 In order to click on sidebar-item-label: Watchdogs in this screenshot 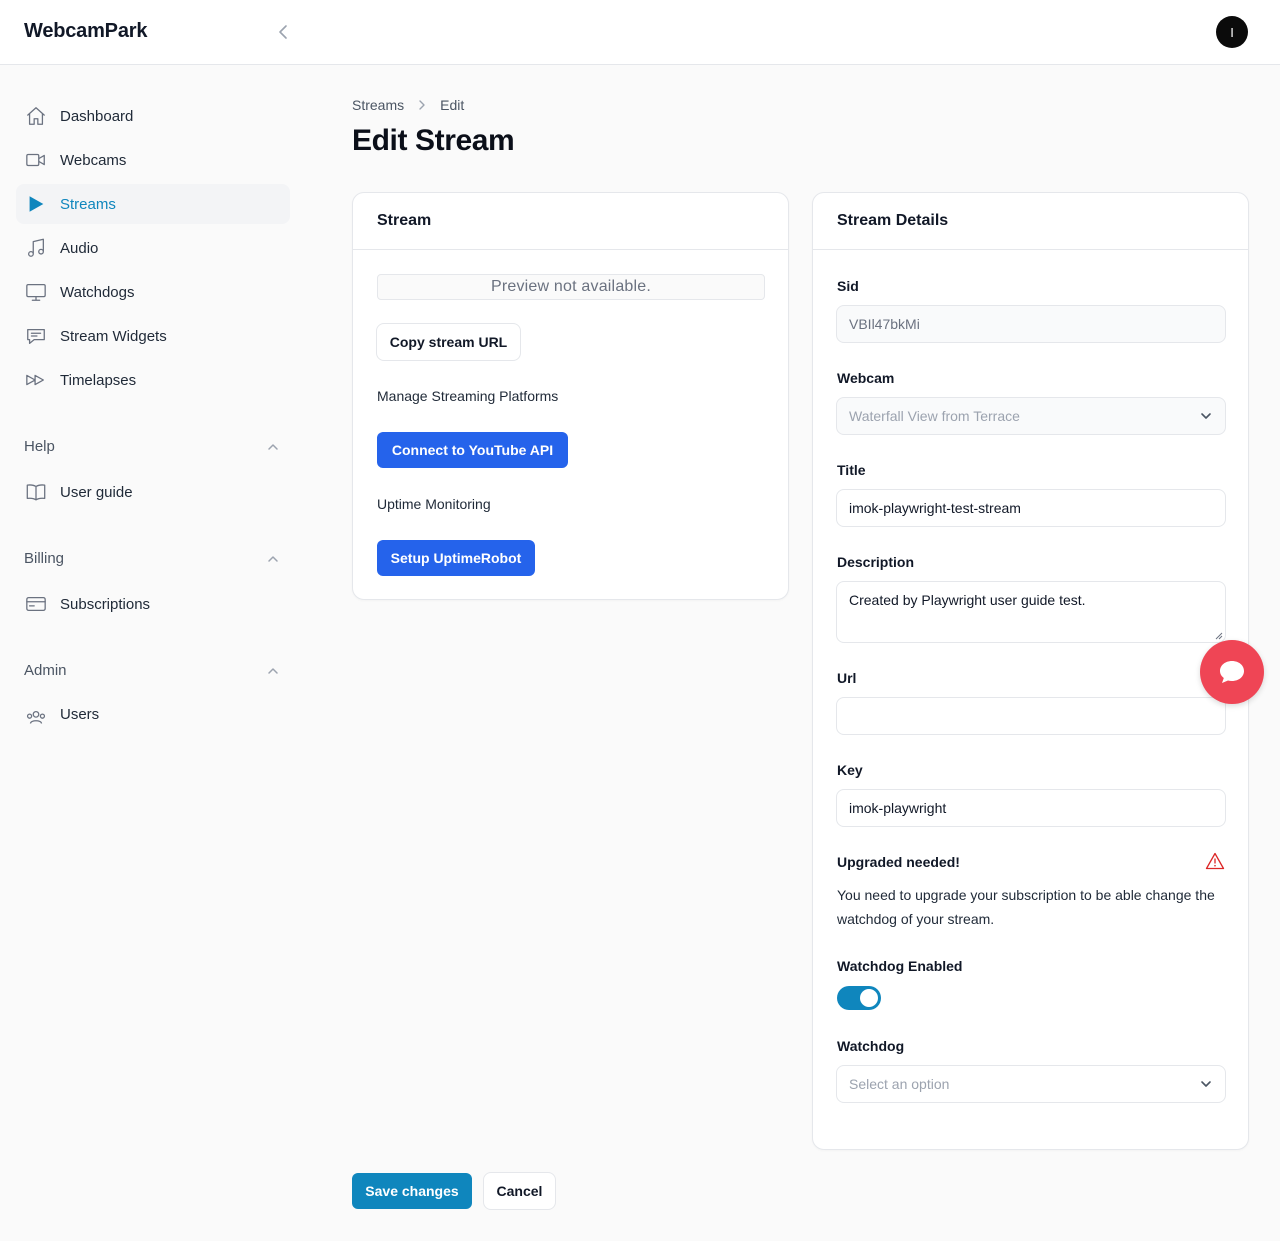, I will do `click(97, 292)`.